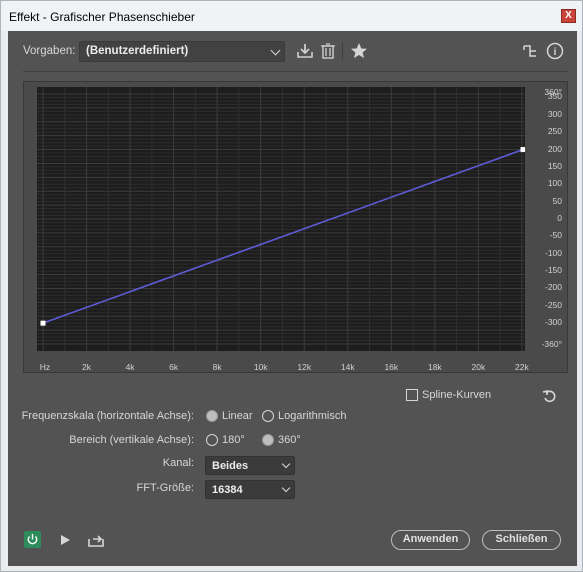  What do you see at coordinates (553, 322) in the screenshot?
I see `y-tick-label: -300` at bounding box center [553, 322].